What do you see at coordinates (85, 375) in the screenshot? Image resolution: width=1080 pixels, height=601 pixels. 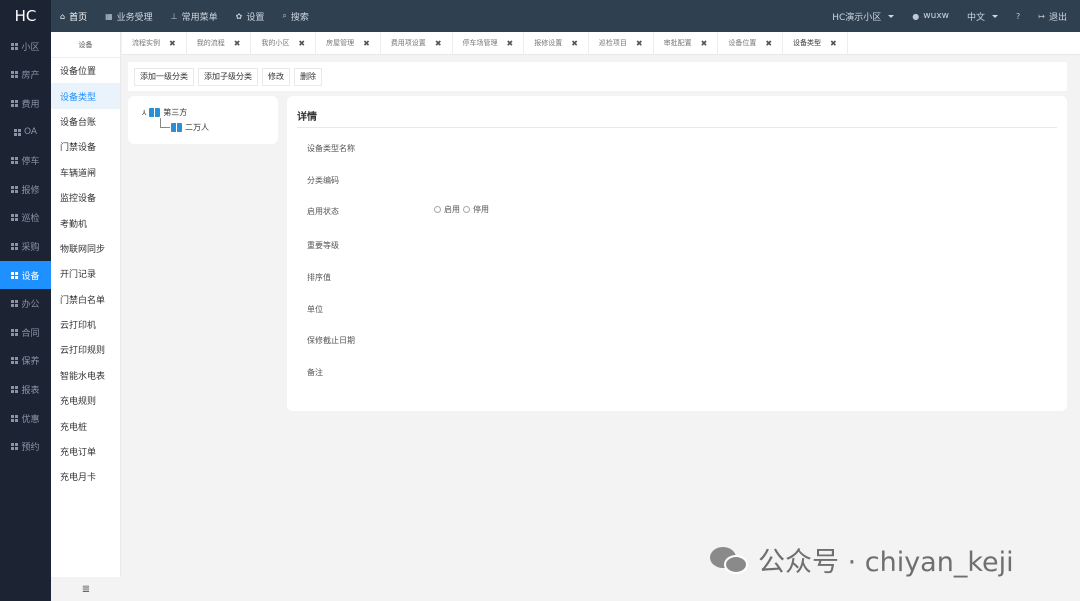 I see `submenu-item: 智能水电表` at bounding box center [85, 375].